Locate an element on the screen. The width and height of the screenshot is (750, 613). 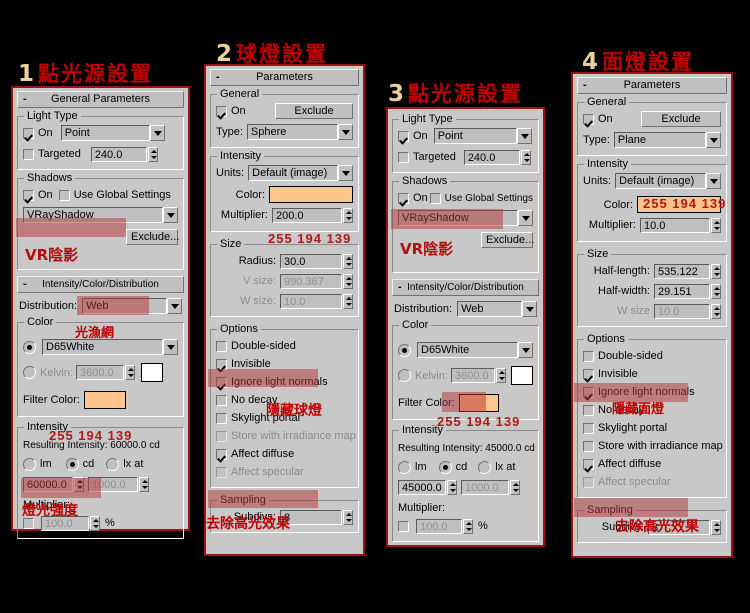
half-length-spinner is located at coordinates (716, 271).